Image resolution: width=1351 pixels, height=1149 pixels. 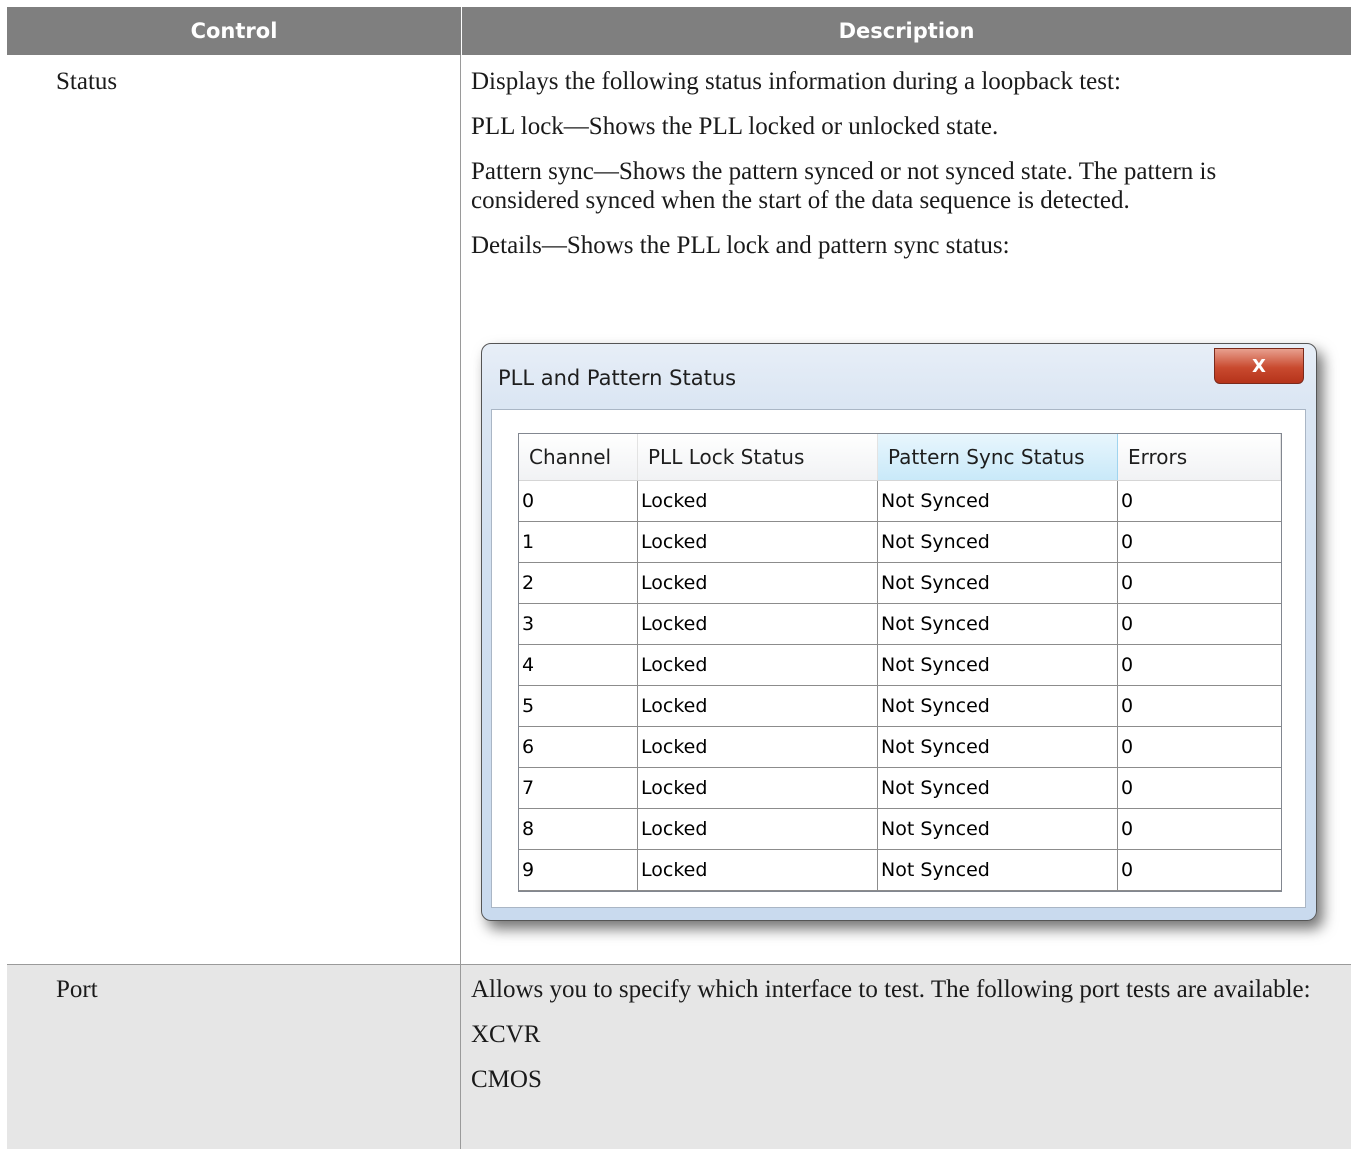 I want to click on cell-channel: 0, so click(x=578, y=501).